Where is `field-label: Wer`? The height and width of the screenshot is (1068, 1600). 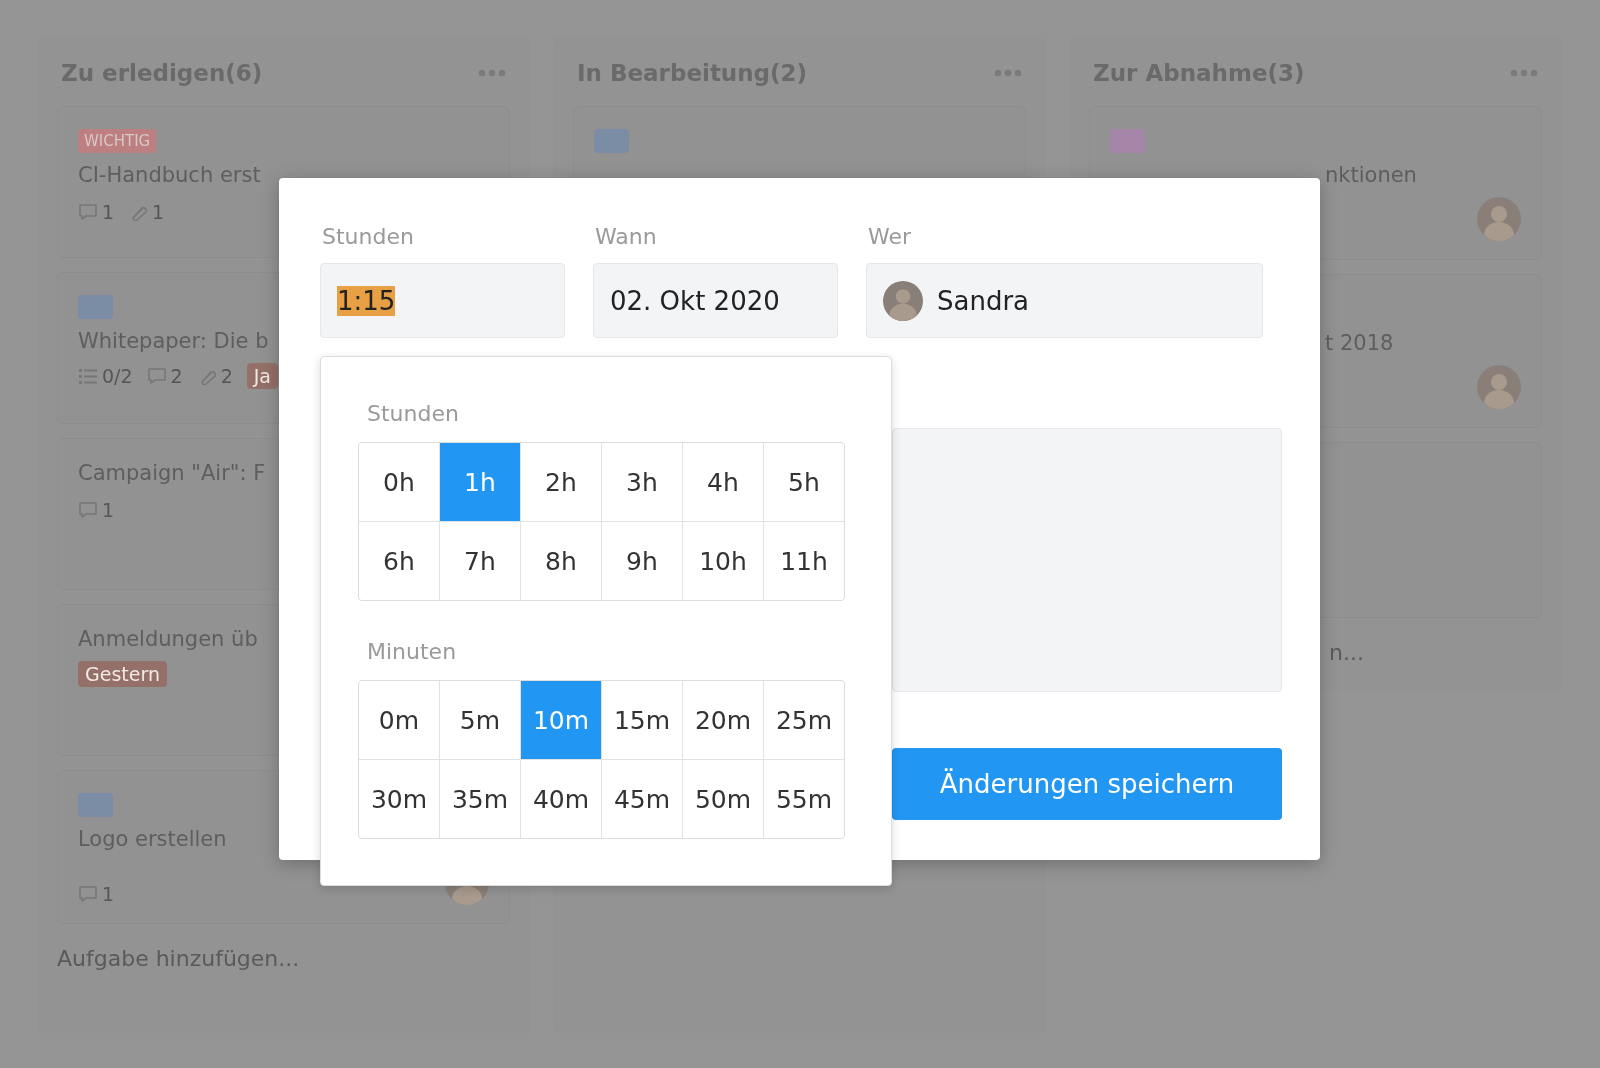
field-label: Wer is located at coordinates (890, 236).